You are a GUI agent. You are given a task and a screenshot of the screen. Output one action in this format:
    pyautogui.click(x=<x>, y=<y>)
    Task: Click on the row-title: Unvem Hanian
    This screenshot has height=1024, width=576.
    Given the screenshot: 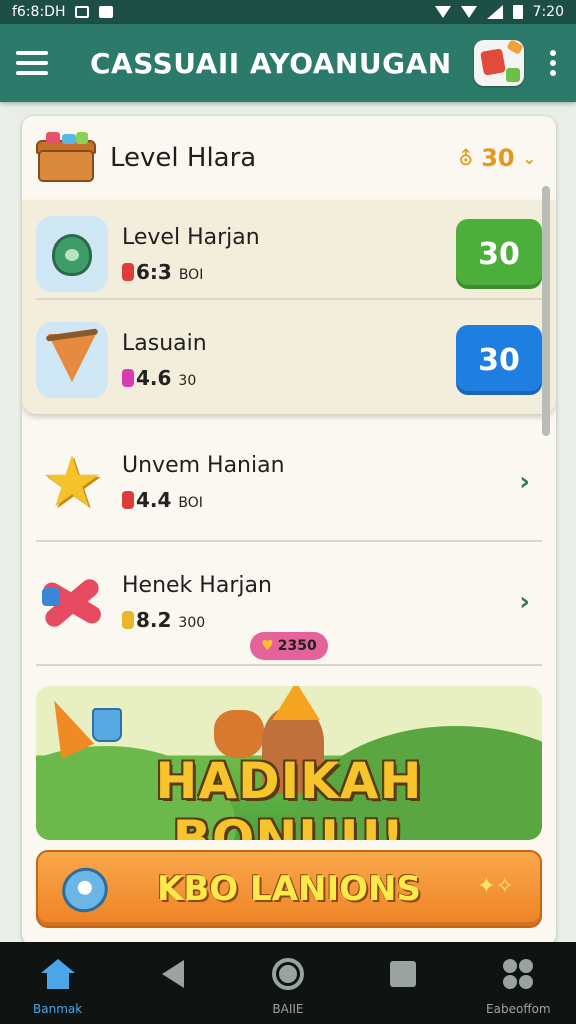 What is the action you would take?
    pyautogui.click(x=203, y=465)
    